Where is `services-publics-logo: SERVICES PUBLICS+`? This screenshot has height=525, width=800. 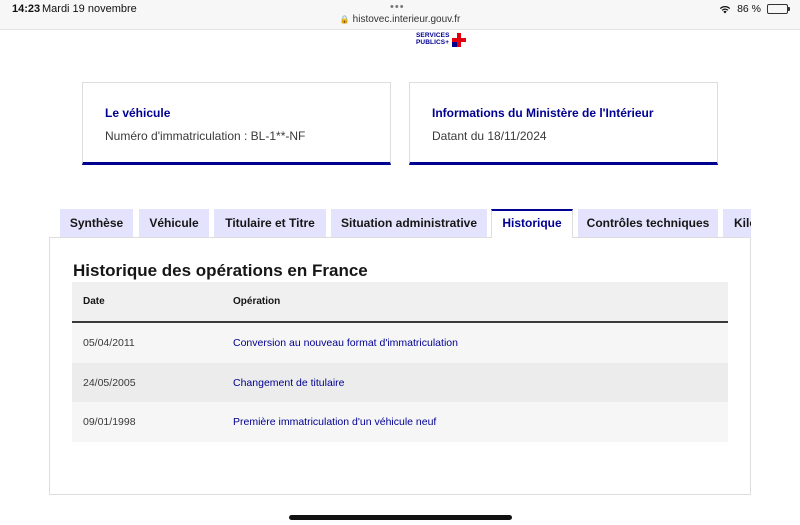 services-publics-logo: SERVICES PUBLICS+ is located at coordinates (446, 40).